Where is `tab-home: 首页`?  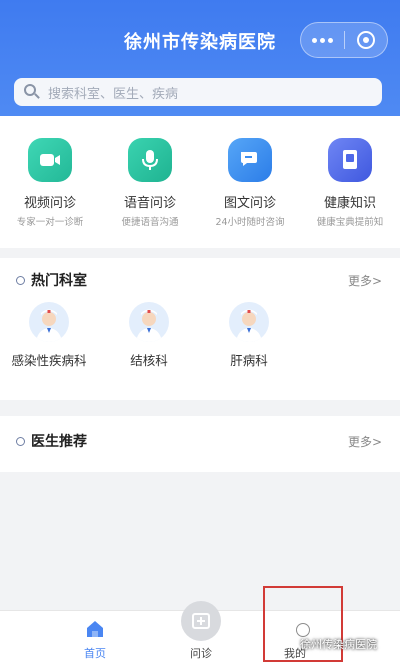 tab-home: 首页 is located at coordinates (95, 637).